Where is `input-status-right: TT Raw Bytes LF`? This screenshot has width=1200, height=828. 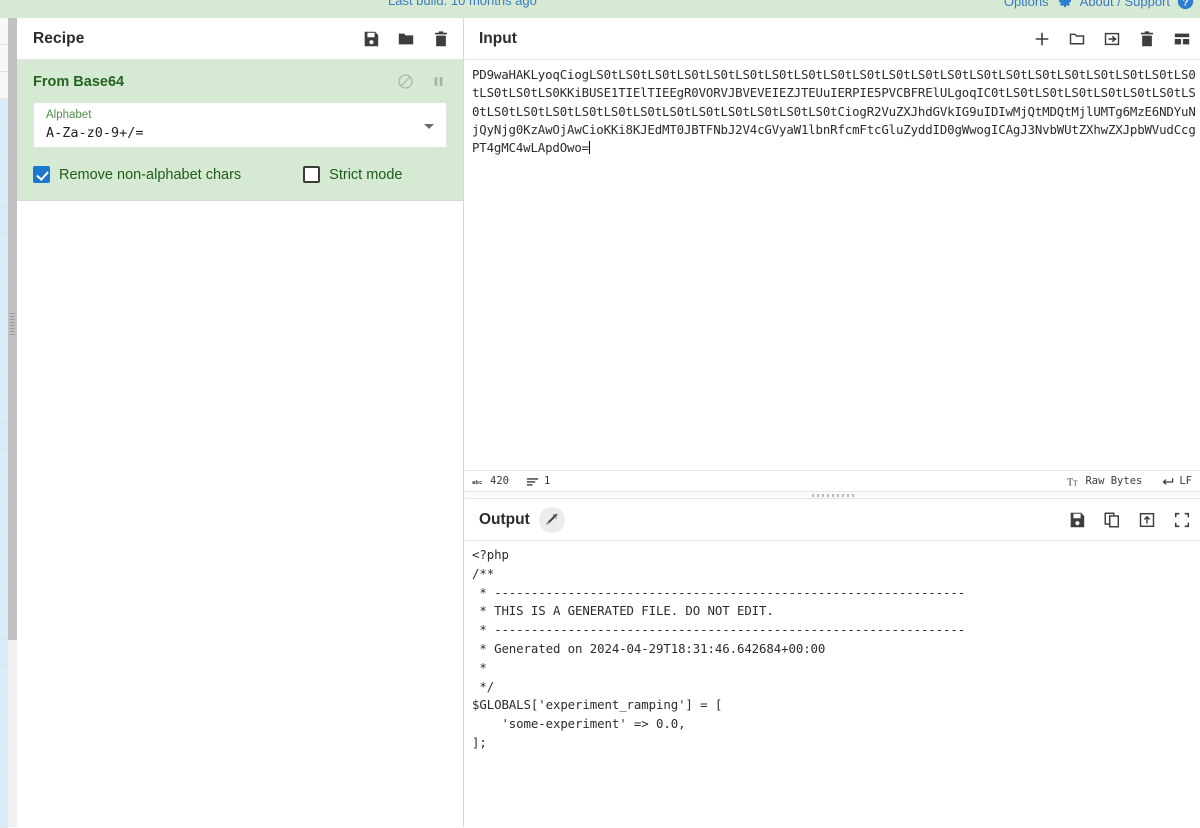
input-status-right: TT Raw Bytes LF is located at coordinates (1129, 481).